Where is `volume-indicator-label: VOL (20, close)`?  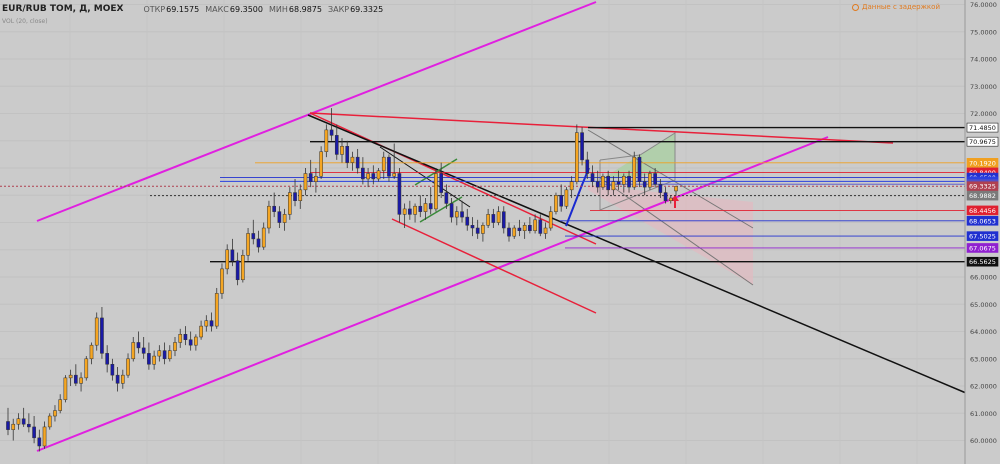
volume-indicator-label: VOL (20, close) is located at coordinates (25, 21).